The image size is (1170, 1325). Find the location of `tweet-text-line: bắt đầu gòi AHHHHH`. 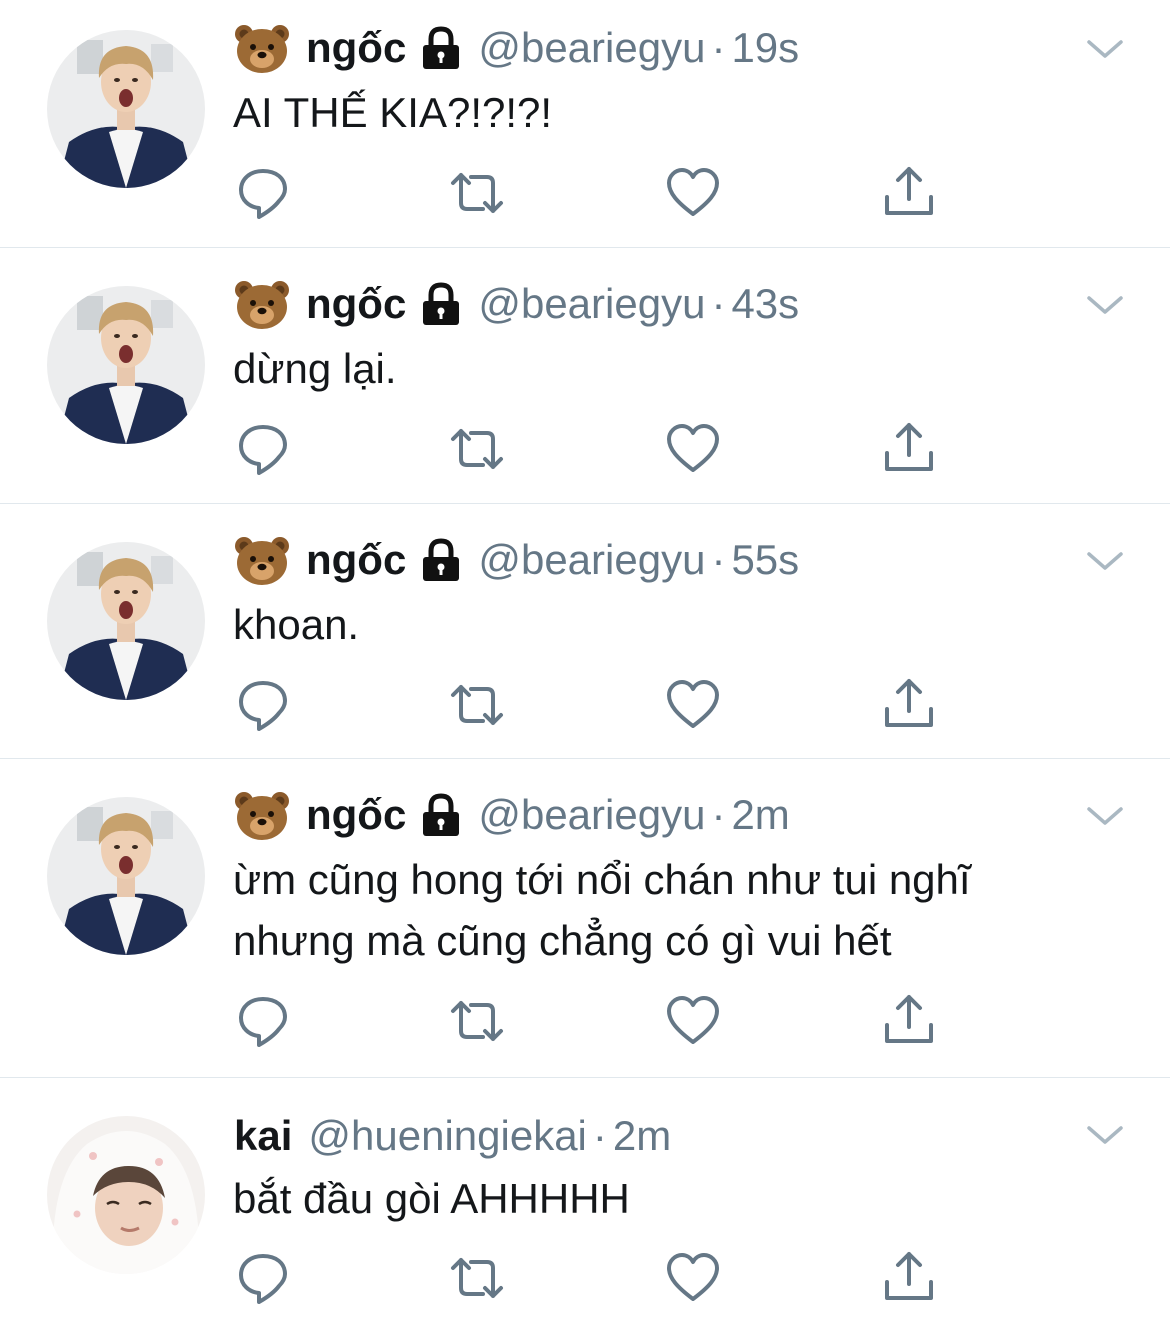

tweet-text-line: bắt đầu gòi AHHHHH is located at coordinates (431, 1198).